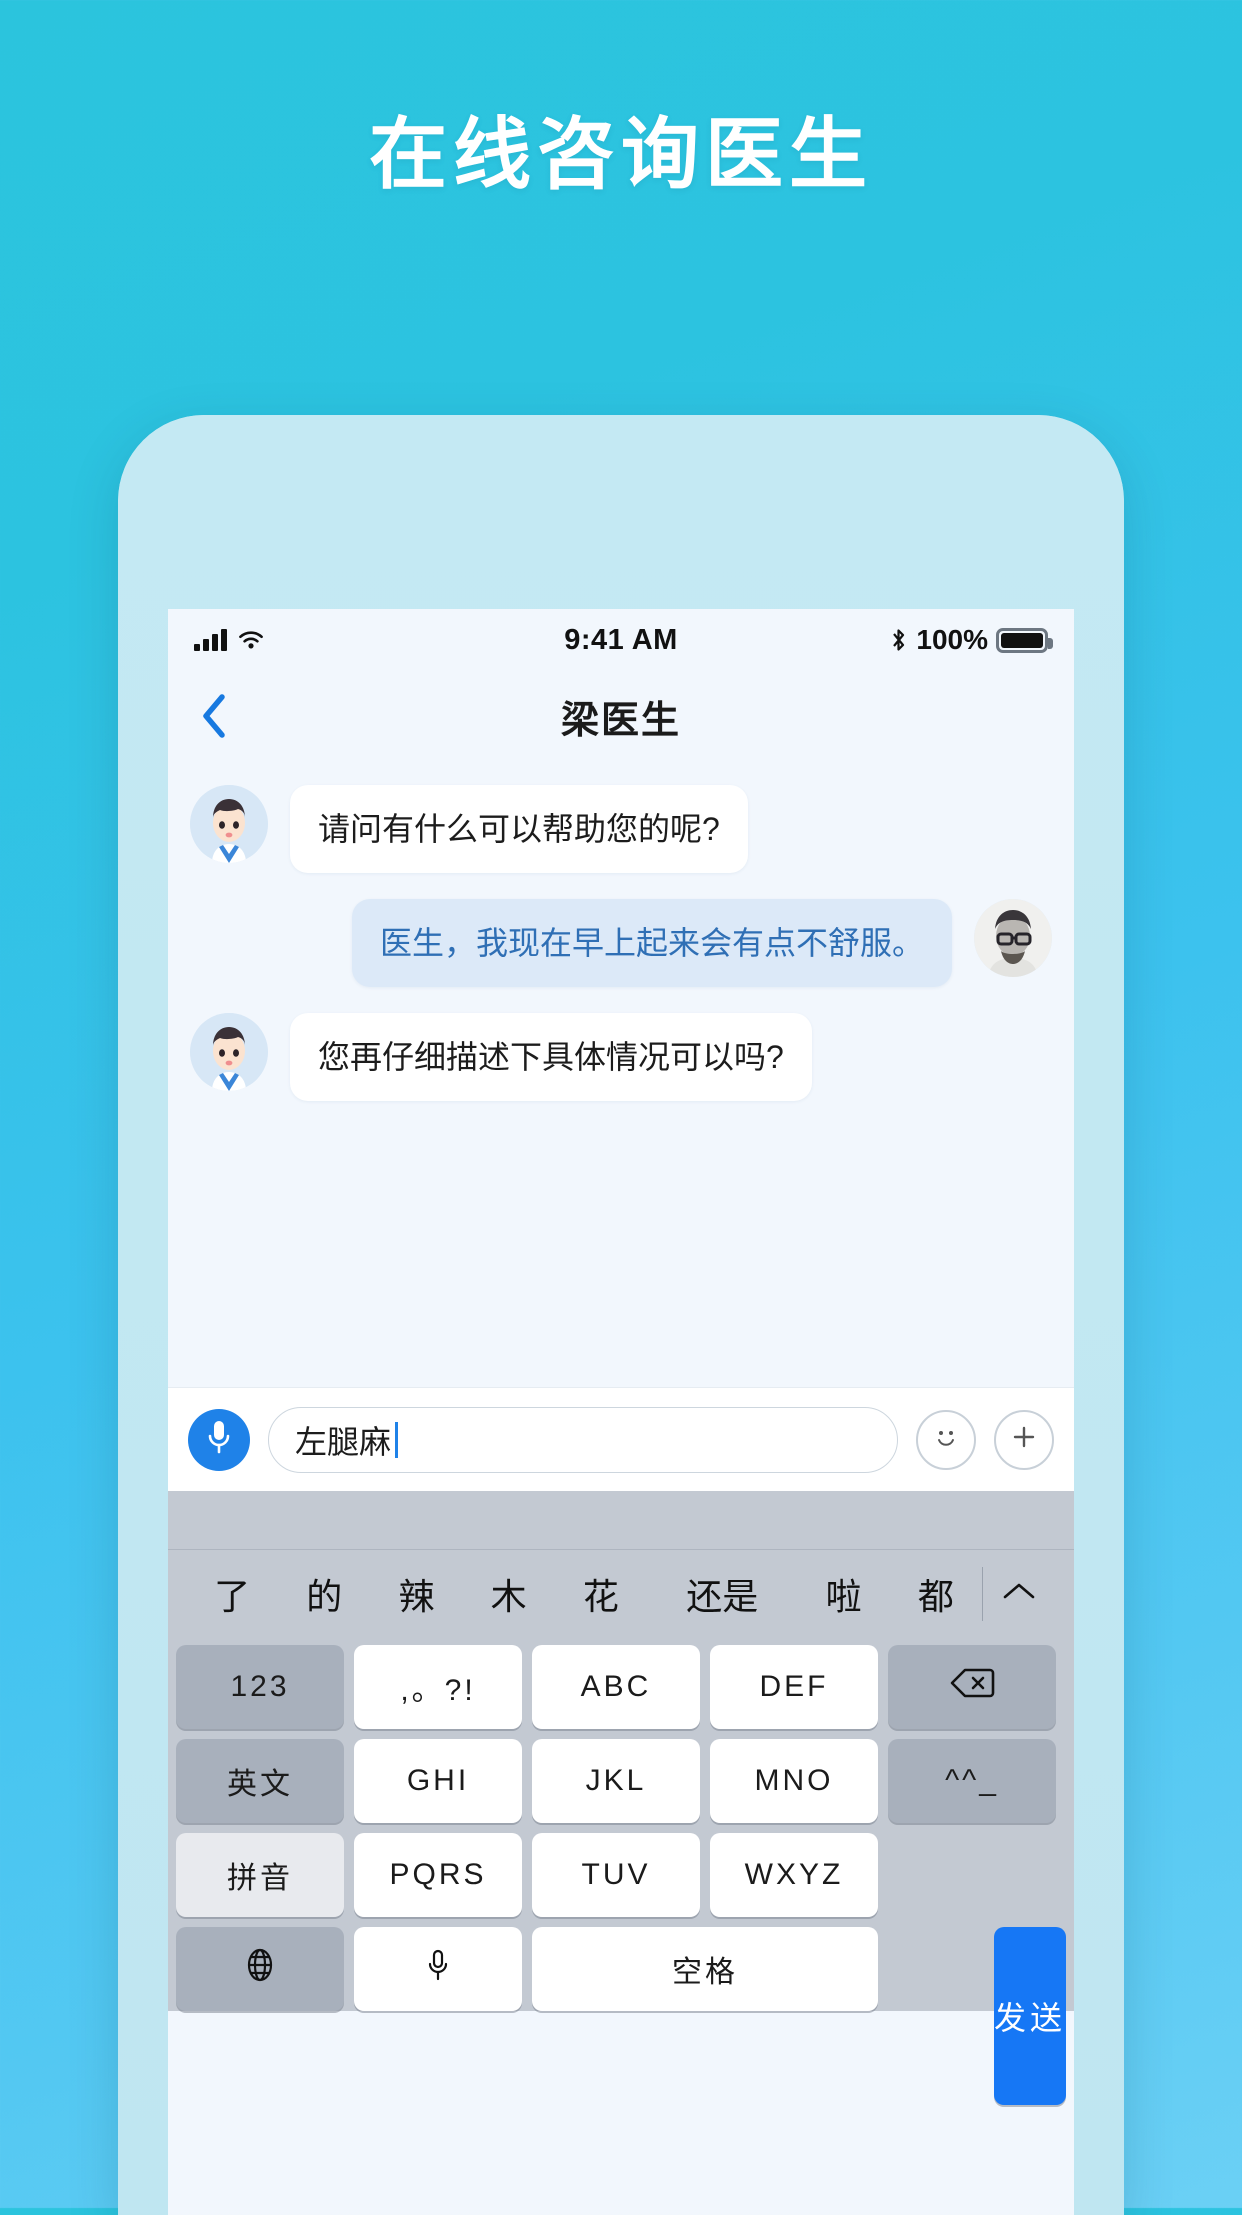 The height and width of the screenshot is (2215, 1242). Describe the element at coordinates (324, 1594) in the screenshot. I see `candidate-item: 的` at that location.